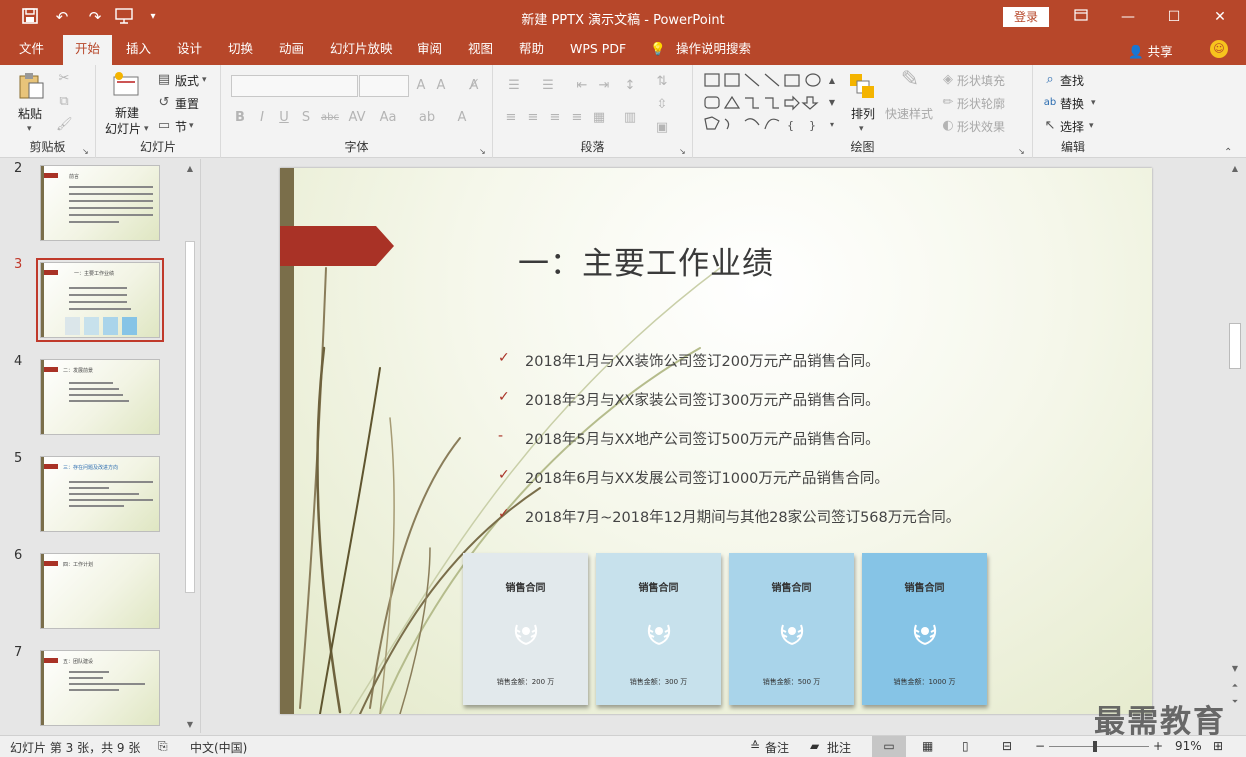  Describe the element at coordinates (604, 86) in the screenshot. I see `increase-indent-icon: ⇥` at that location.